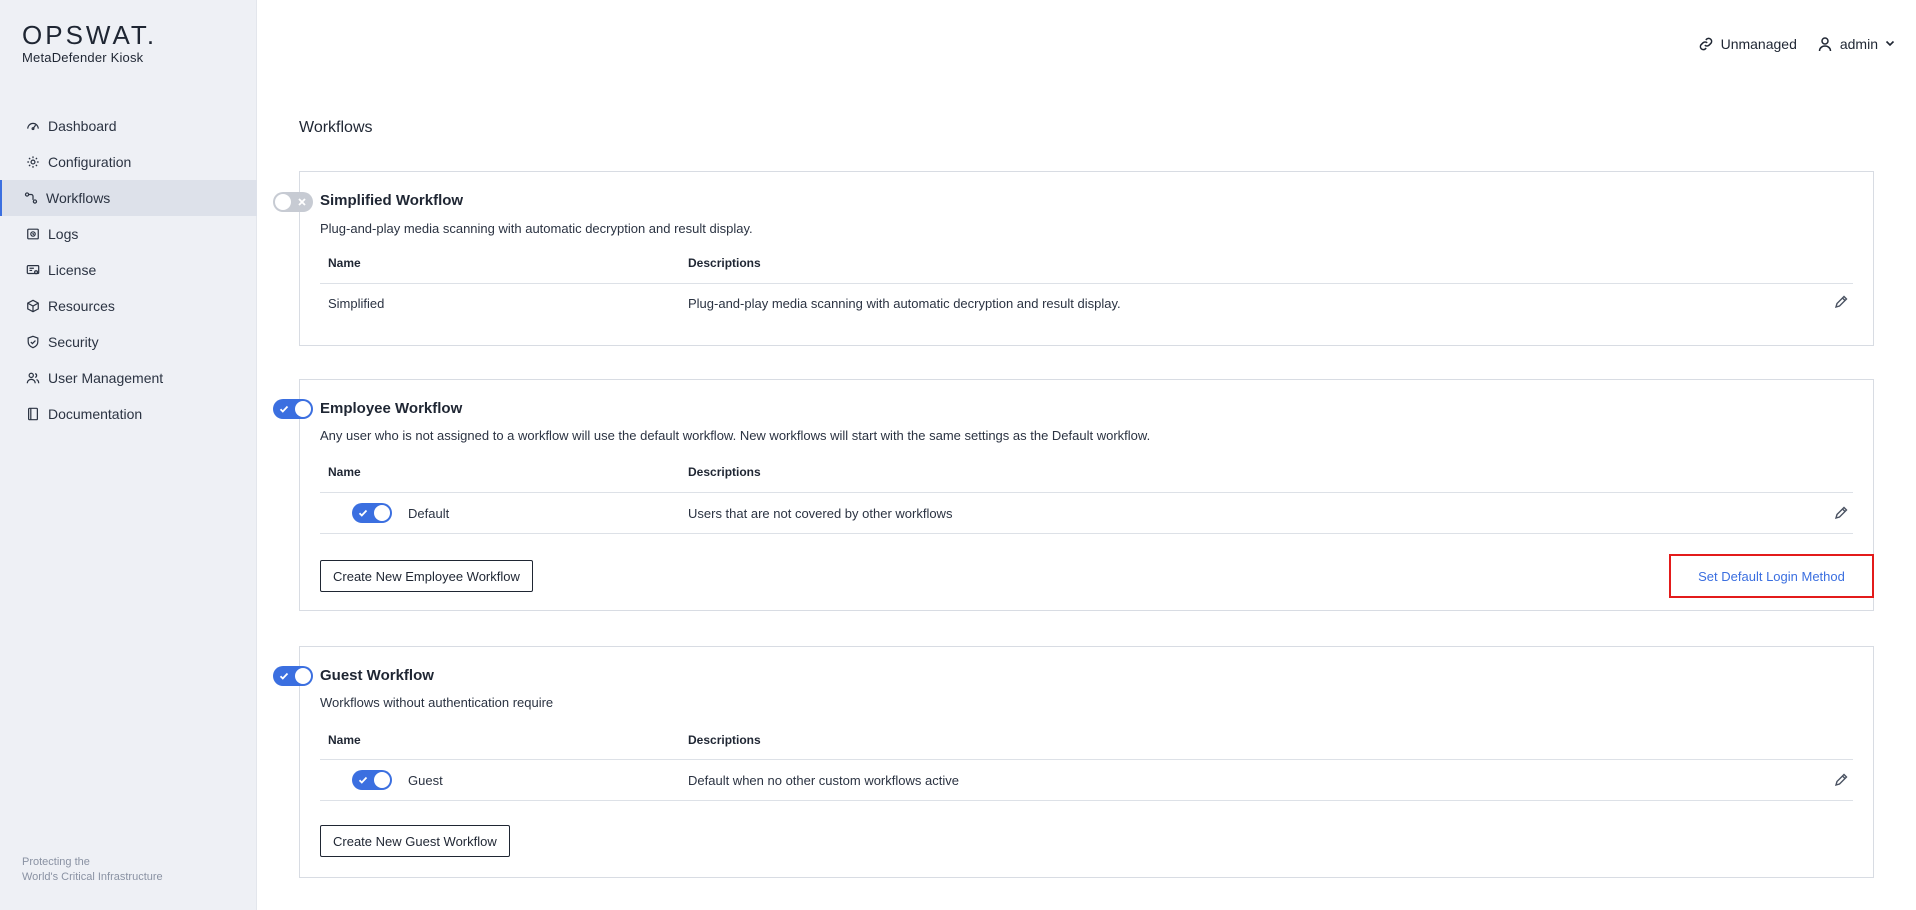 This screenshot has height=910, width=1916. I want to click on sidebar-item-configuration: Configuration, so click(128, 162).